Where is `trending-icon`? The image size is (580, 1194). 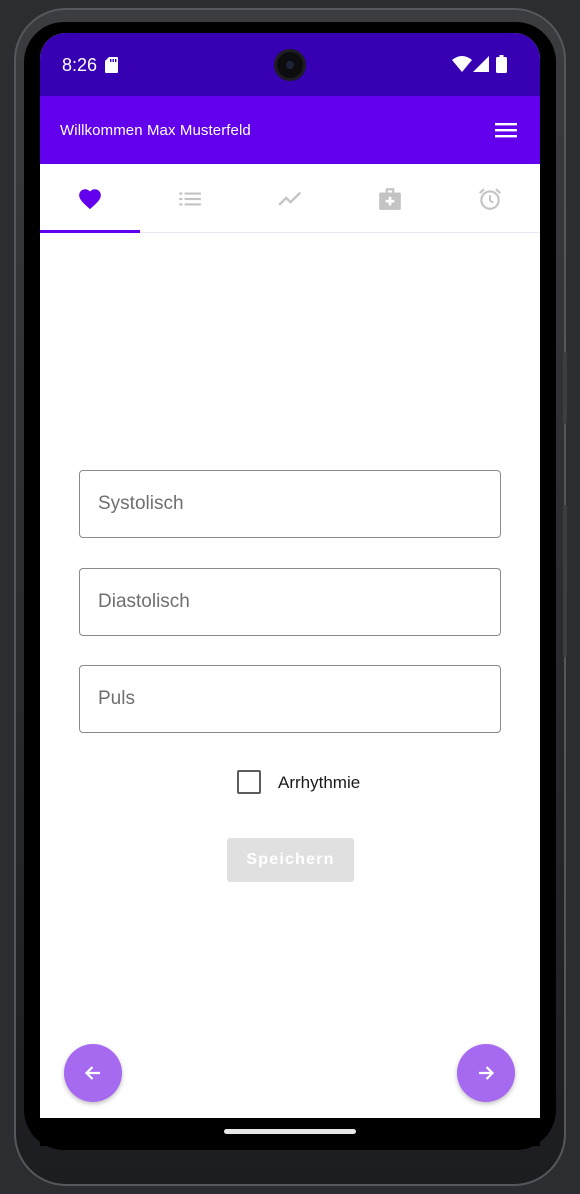
trending-icon is located at coordinates (290, 198).